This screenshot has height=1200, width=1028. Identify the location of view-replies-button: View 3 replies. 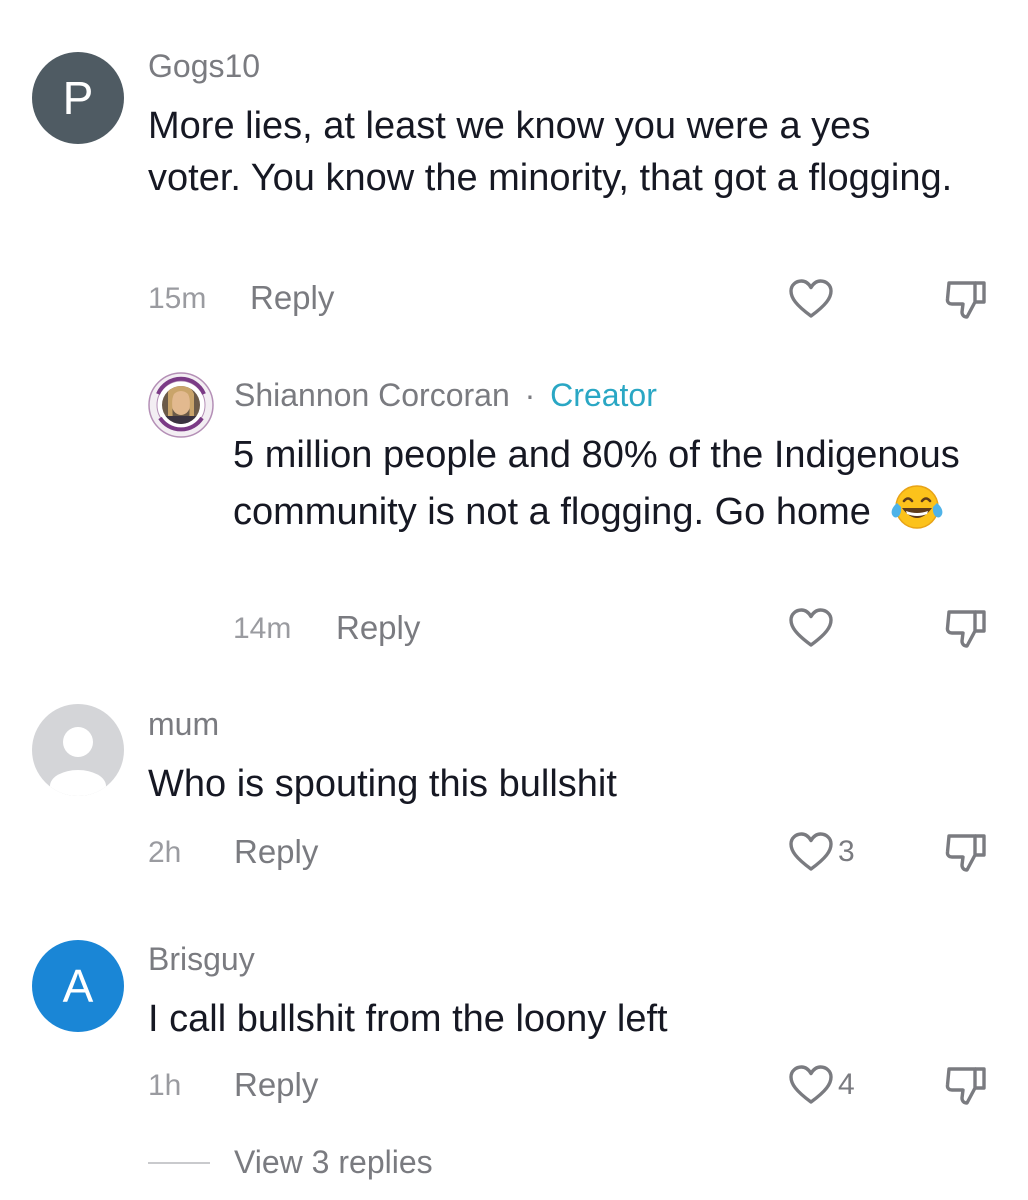
(290, 1162).